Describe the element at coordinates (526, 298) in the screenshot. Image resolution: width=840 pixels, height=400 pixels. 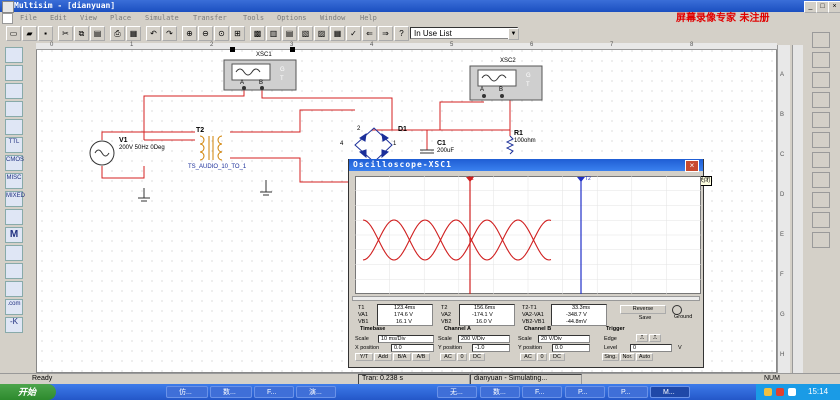
I see `scope-scrollbar` at that location.